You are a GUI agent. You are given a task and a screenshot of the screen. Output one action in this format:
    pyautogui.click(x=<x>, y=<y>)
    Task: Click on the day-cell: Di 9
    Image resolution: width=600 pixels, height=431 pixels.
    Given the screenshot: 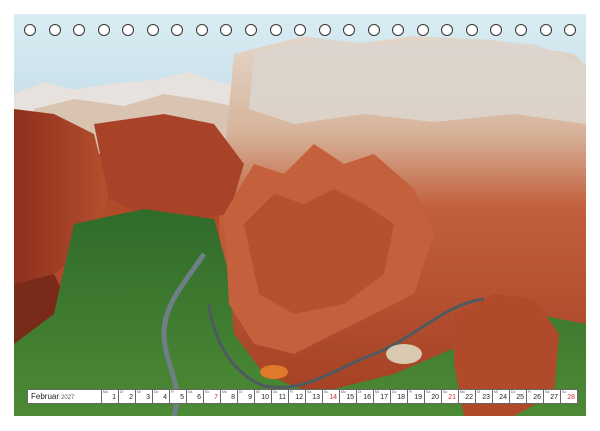 What is the action you would take?
    pyautogui.click(x=246, y=396)
    